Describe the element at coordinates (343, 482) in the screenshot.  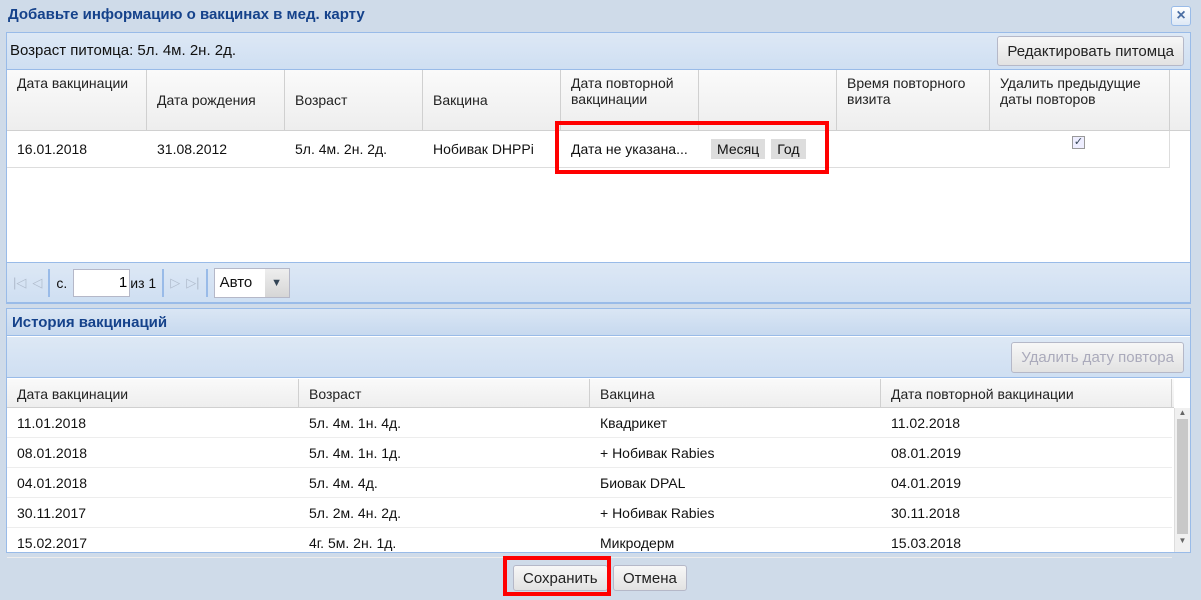
I see `history-cell: 5л. 4м. 4д.` at that location.